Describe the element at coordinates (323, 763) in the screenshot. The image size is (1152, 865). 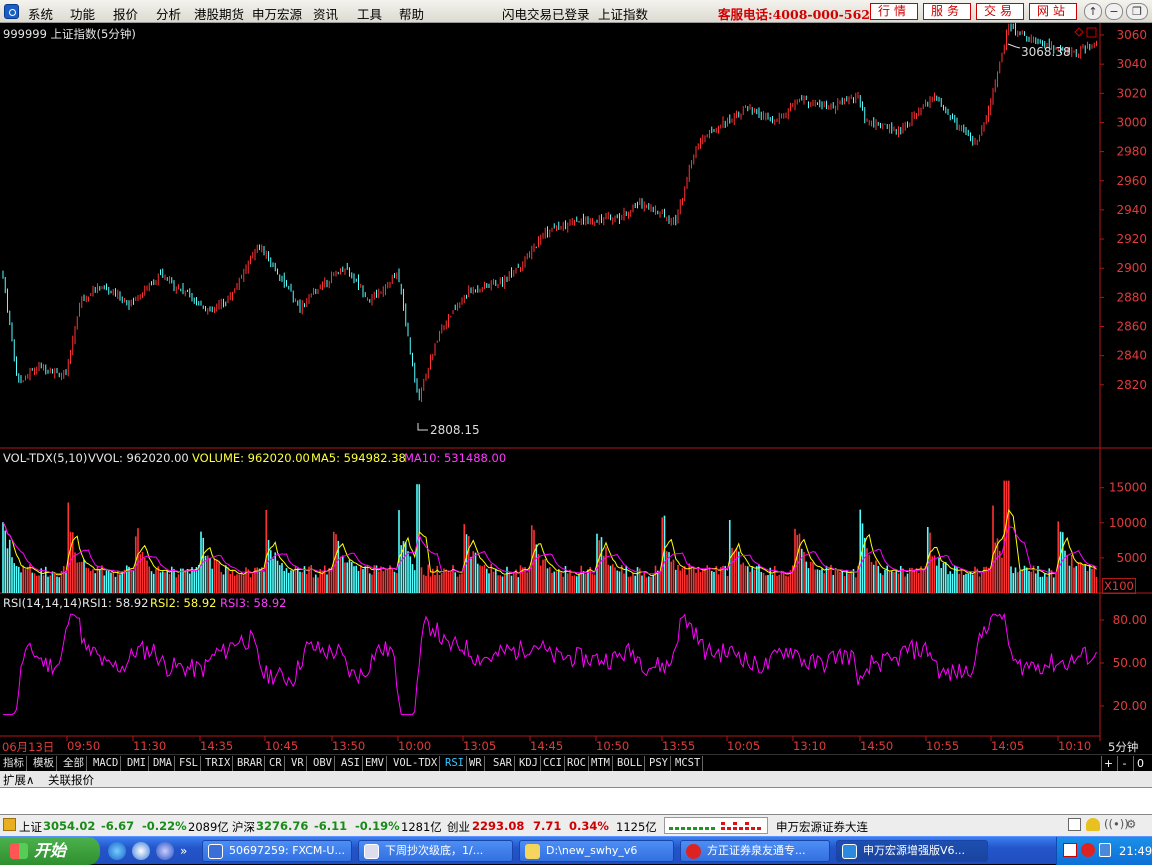
I see `indicator-tab-obv: OBV` at that location.